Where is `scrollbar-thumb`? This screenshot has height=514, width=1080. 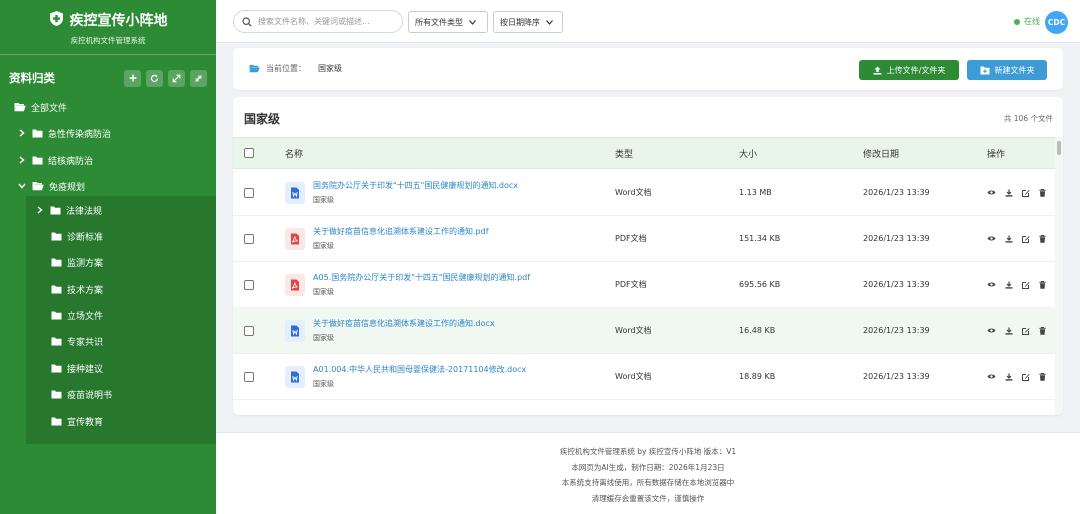
scrollbar-thumb is located at coordinates (1059, 148).